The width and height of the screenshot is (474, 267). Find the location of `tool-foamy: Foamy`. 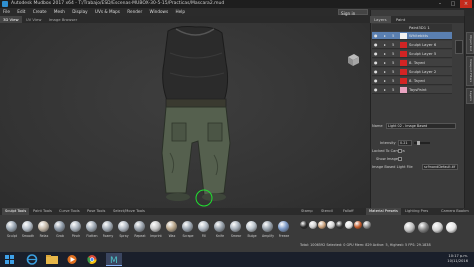

tool-foamy: Foamy is located at coordinates (108, 232).